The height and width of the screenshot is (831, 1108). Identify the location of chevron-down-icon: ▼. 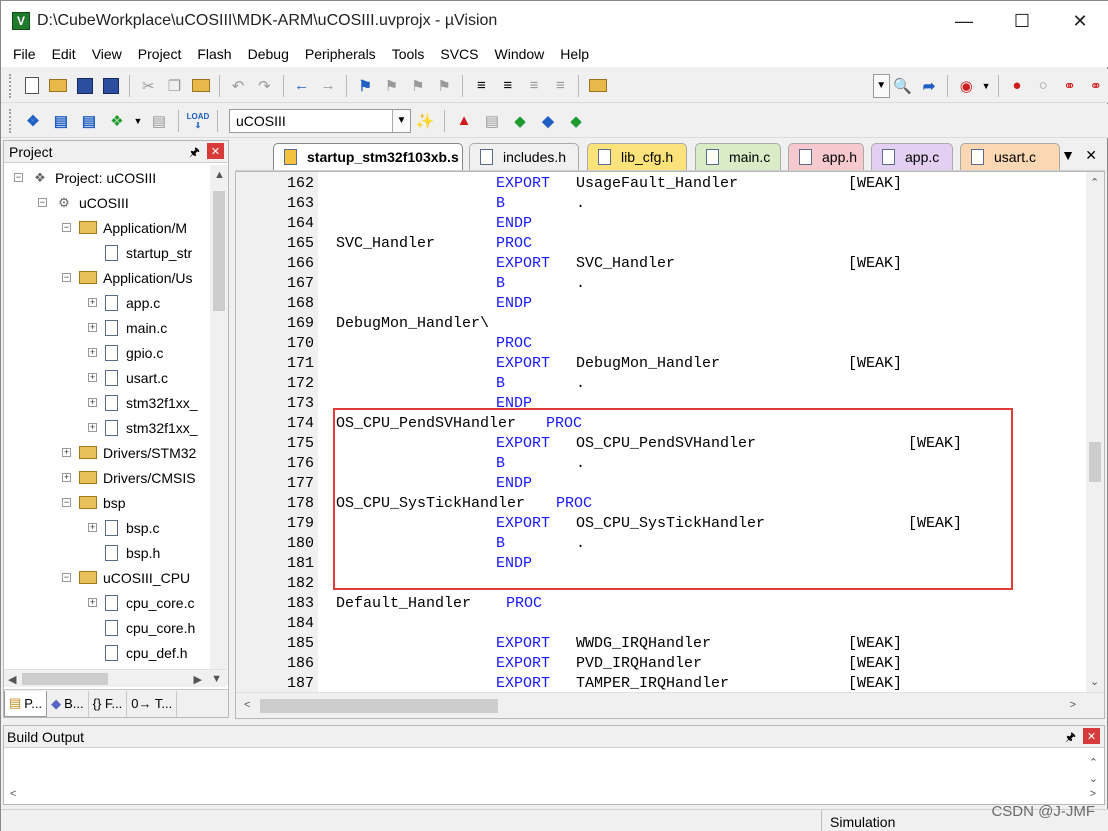
(401, 120).